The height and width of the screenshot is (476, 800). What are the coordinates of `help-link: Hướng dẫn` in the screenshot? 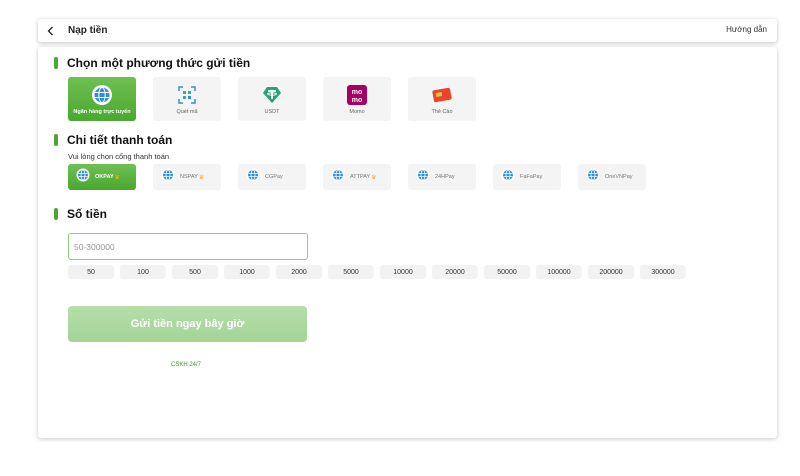 It's located at (746, 29).